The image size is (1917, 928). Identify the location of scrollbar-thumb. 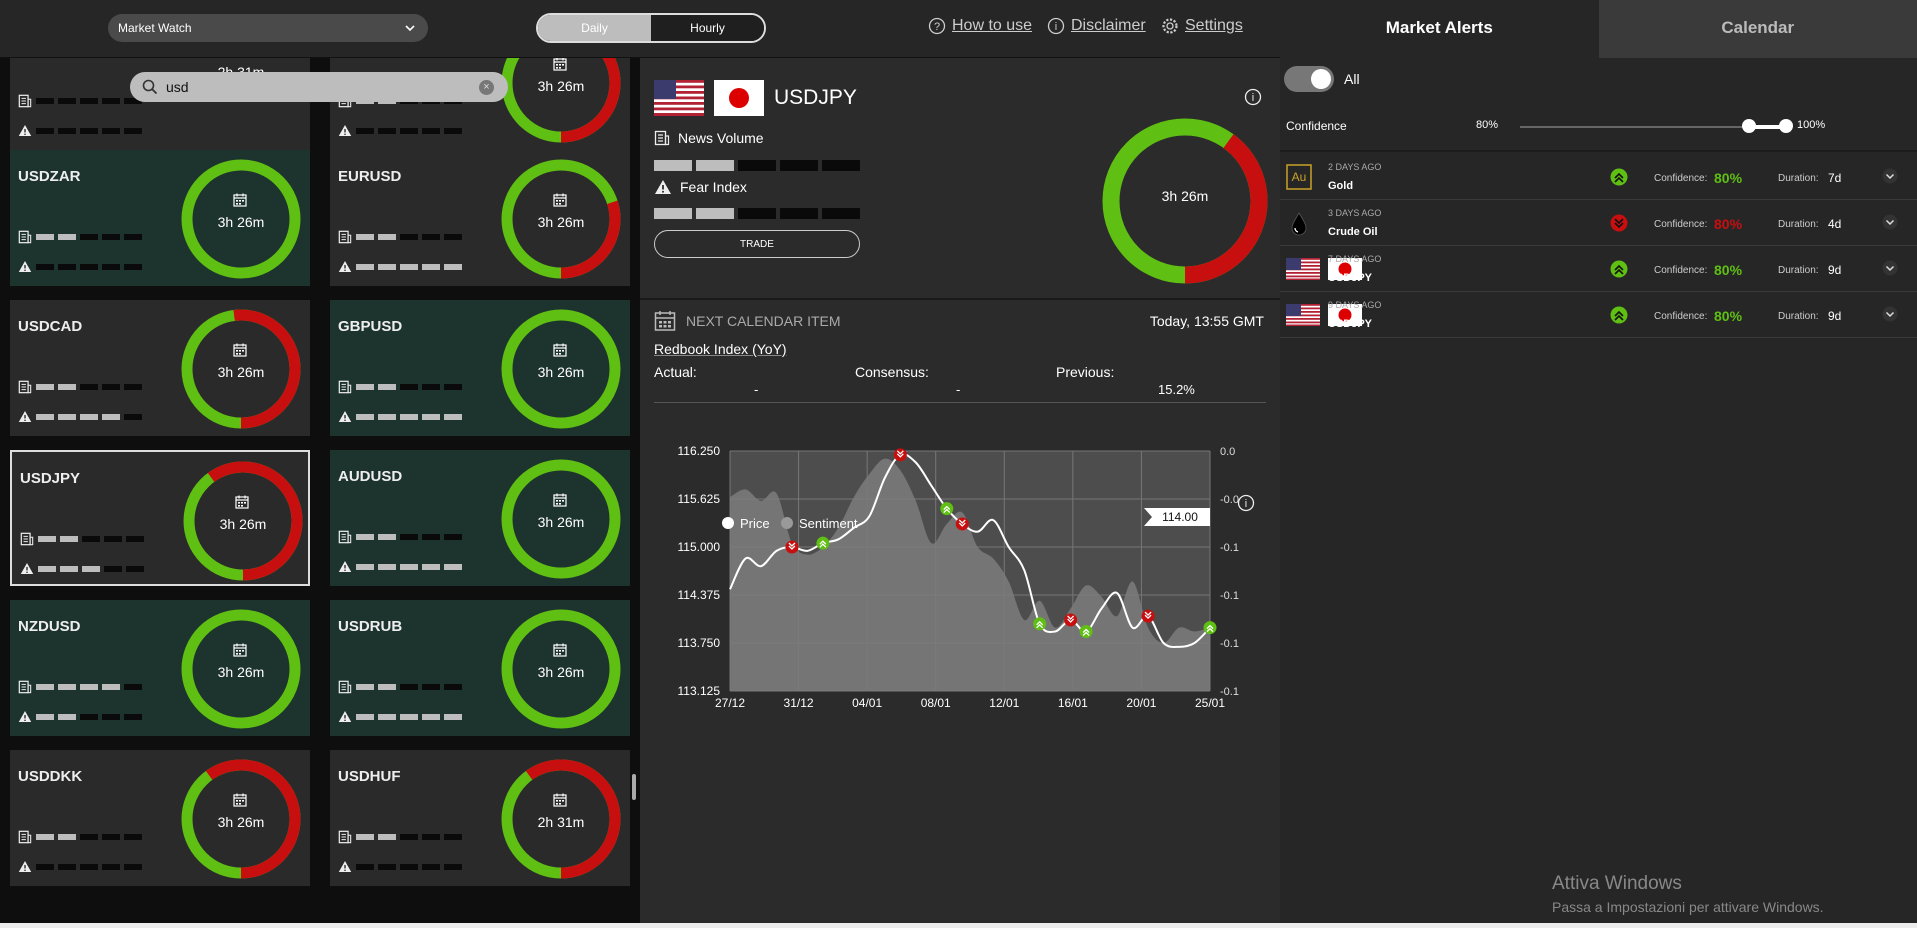
(634, 787).